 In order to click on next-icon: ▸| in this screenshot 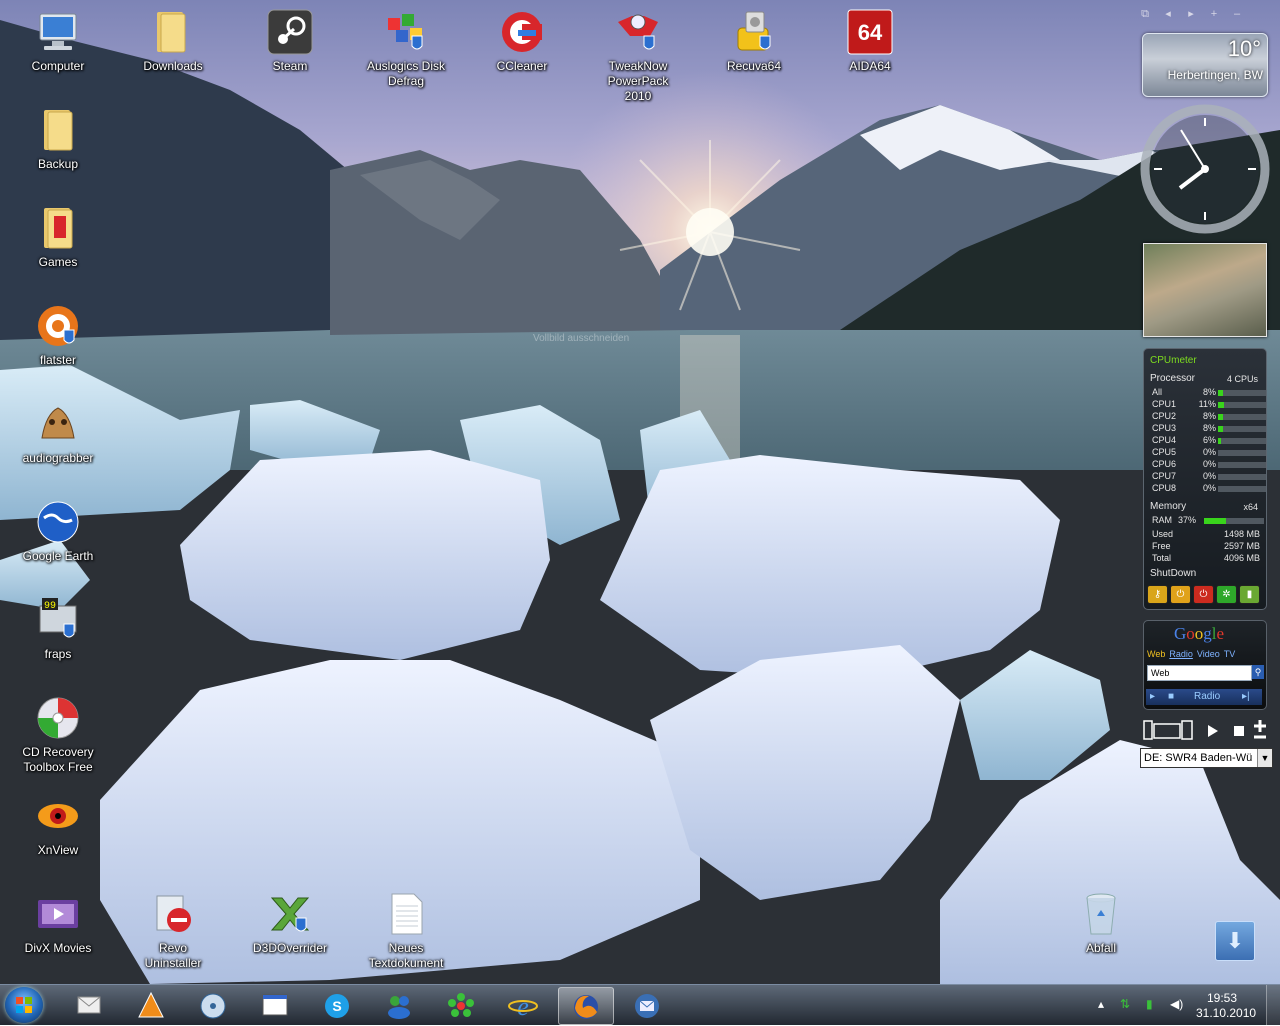, I will do `click(1246, 696)`.